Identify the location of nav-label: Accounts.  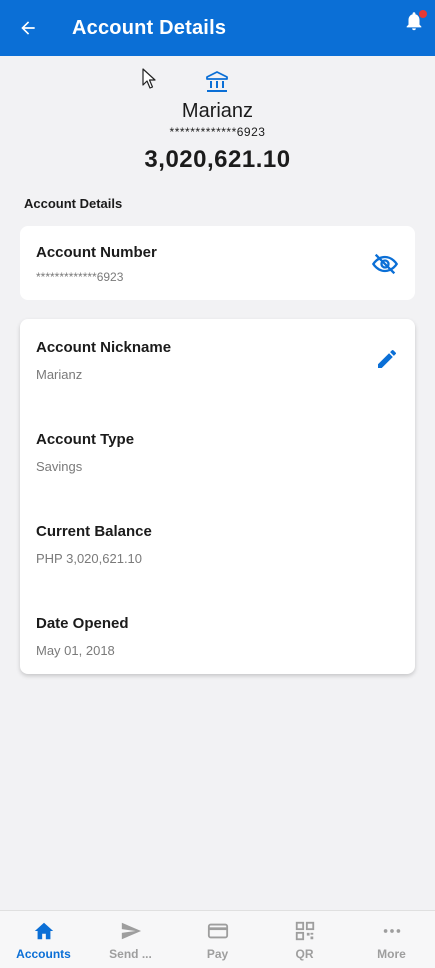
(43, 954).